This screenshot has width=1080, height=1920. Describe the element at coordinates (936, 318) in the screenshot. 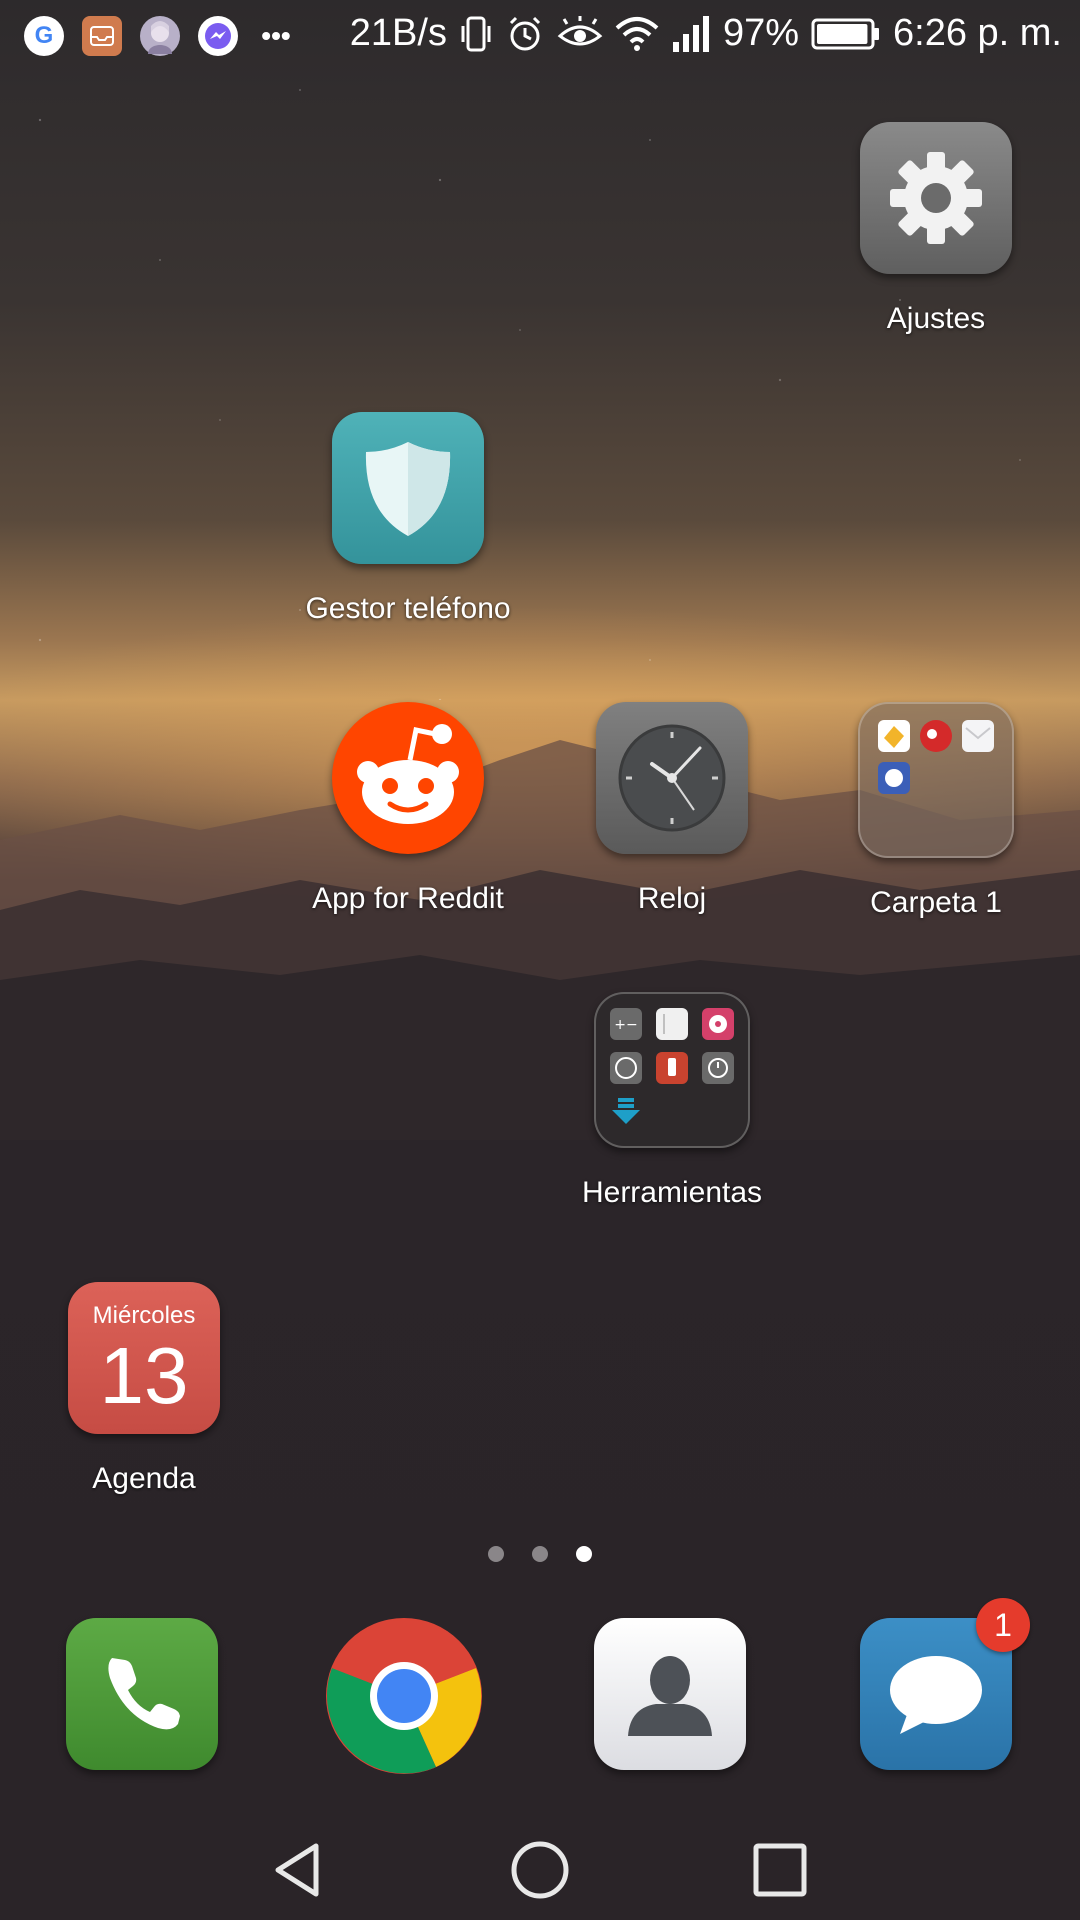

I see `app-label: Ajustes` at that location.